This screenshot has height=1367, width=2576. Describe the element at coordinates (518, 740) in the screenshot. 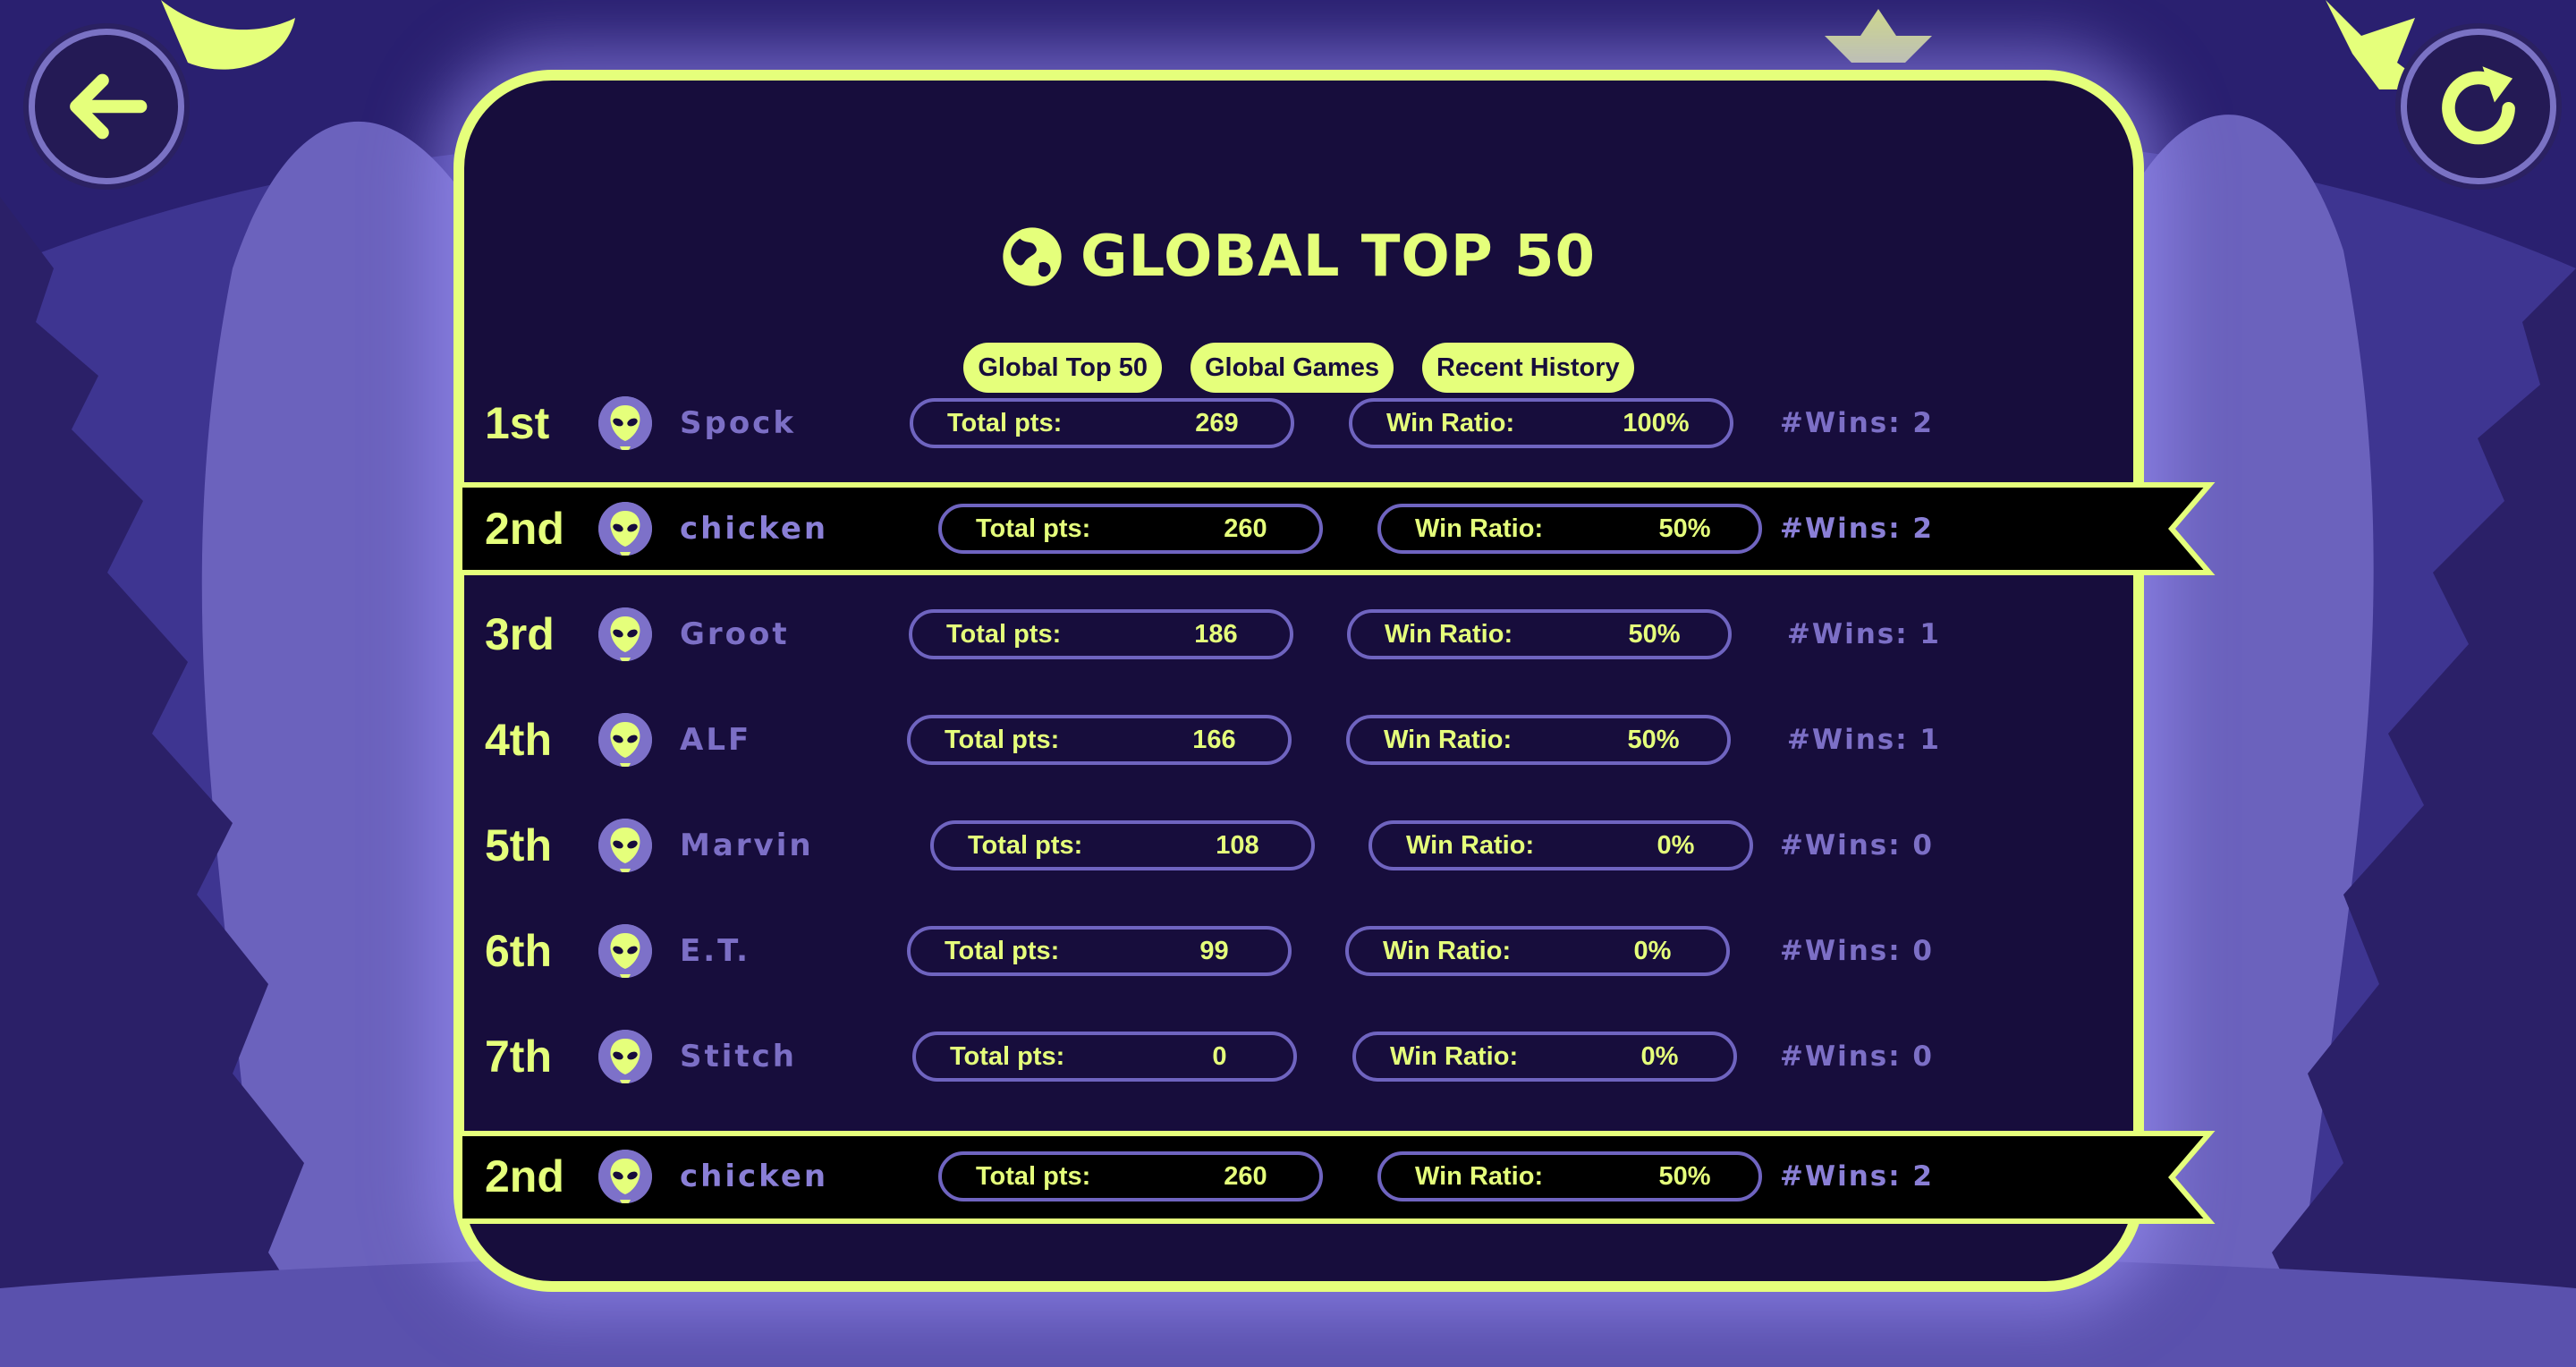

I see `rank-label: 4th` at that location.